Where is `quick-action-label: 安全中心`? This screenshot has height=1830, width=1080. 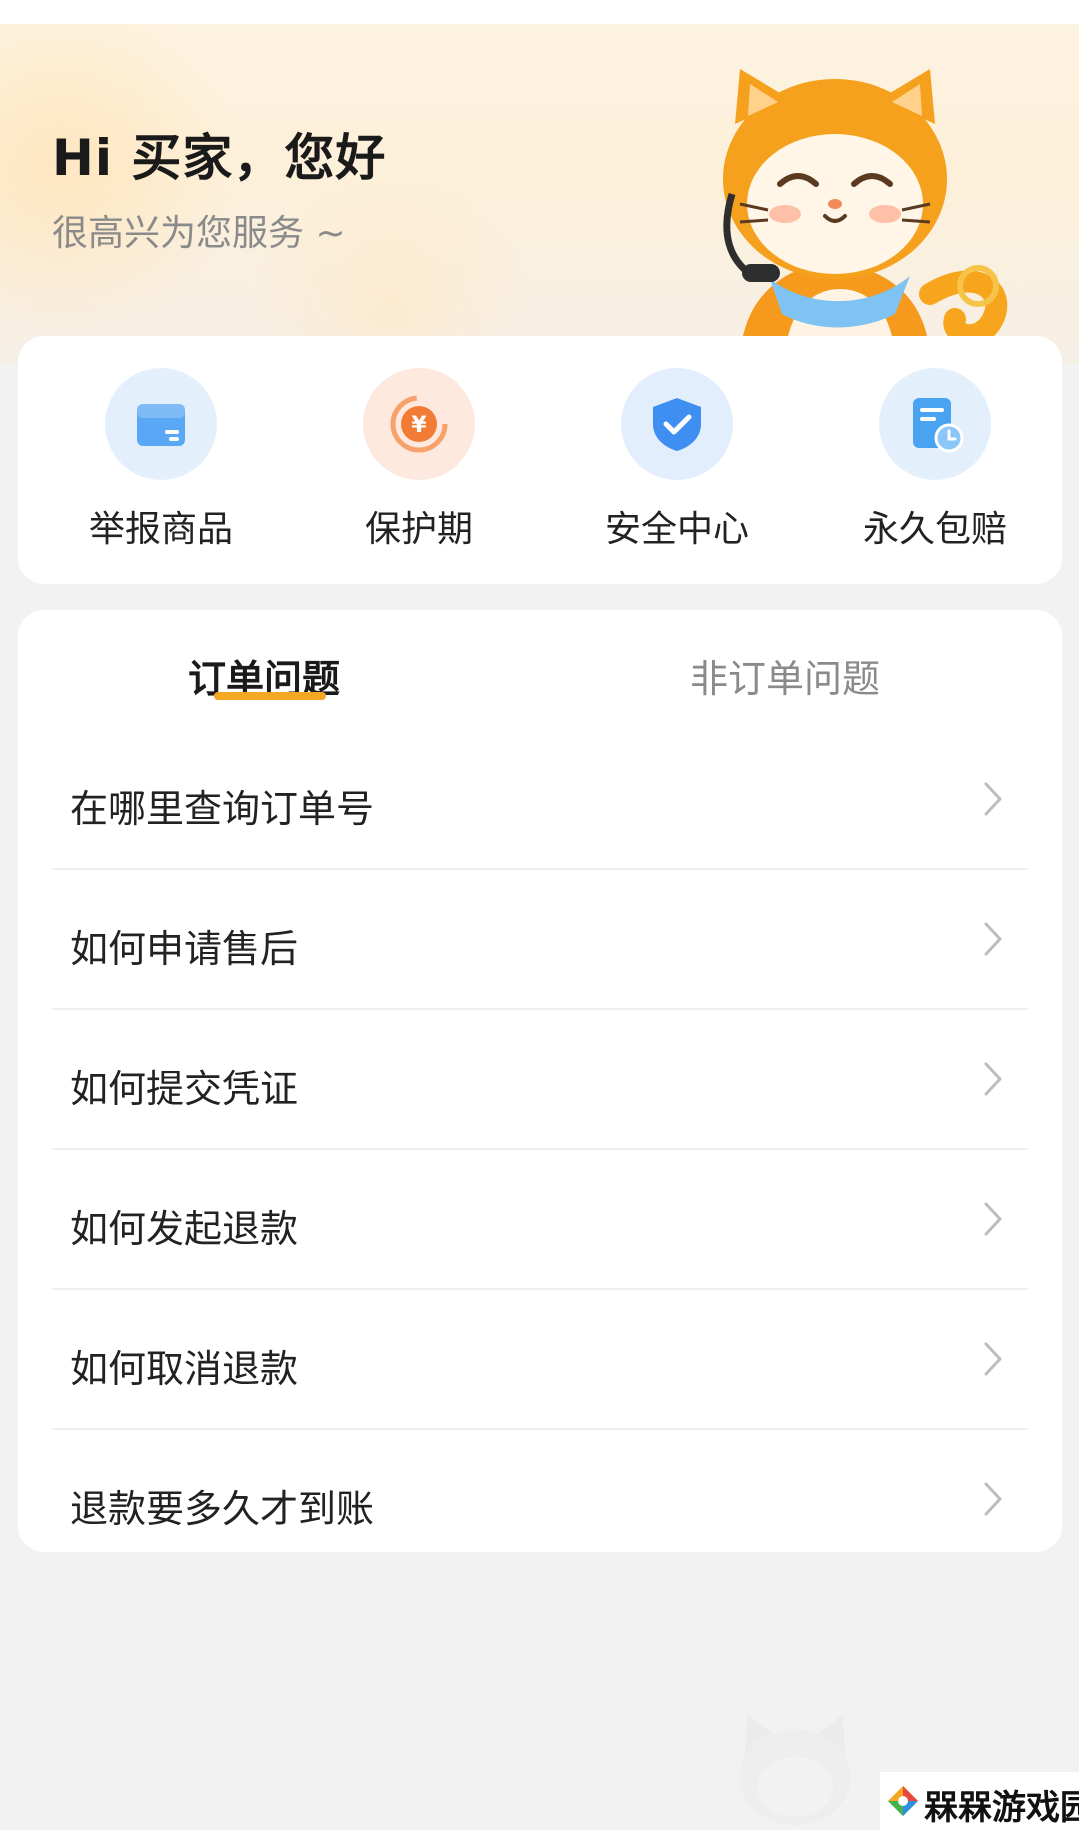
quick-action-label: 安全中心 is located at coordinates (676, 529).